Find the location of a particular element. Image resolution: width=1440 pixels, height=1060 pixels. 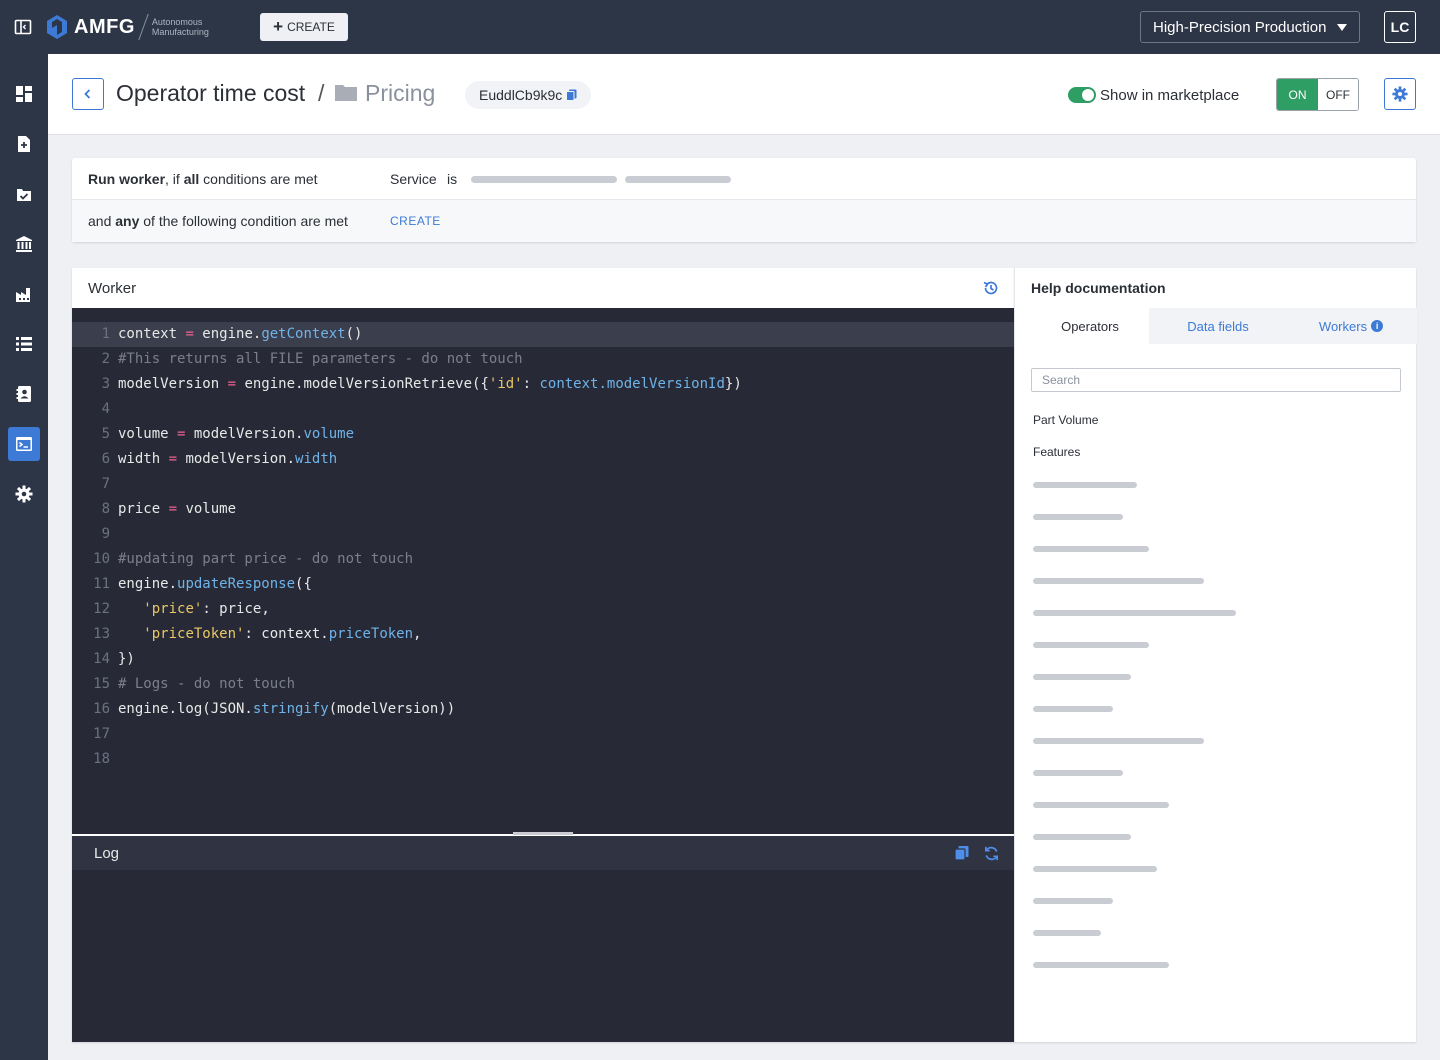

page-title: Operator time cost is located at coordinates (211, 93).